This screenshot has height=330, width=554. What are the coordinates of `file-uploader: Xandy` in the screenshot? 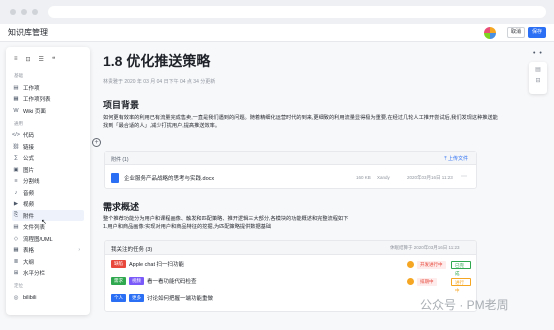 It's located at (383, 177).